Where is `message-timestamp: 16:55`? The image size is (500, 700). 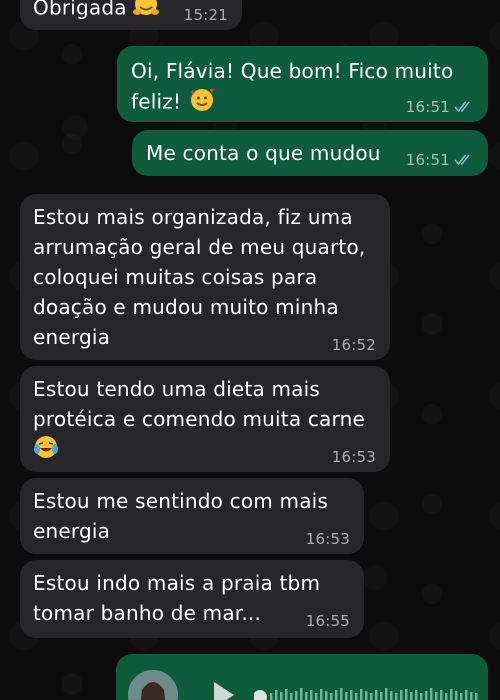 message-timestamp: 16:55 is located at coordinates (327, 621).